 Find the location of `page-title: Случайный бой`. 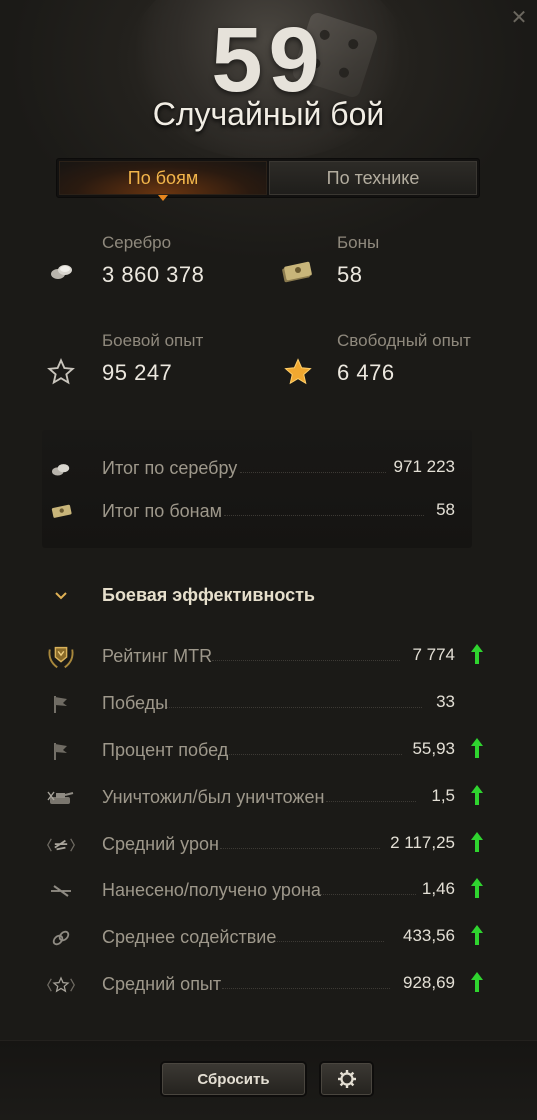

page-title: Случайный бой is located at coordinates (268, 114).